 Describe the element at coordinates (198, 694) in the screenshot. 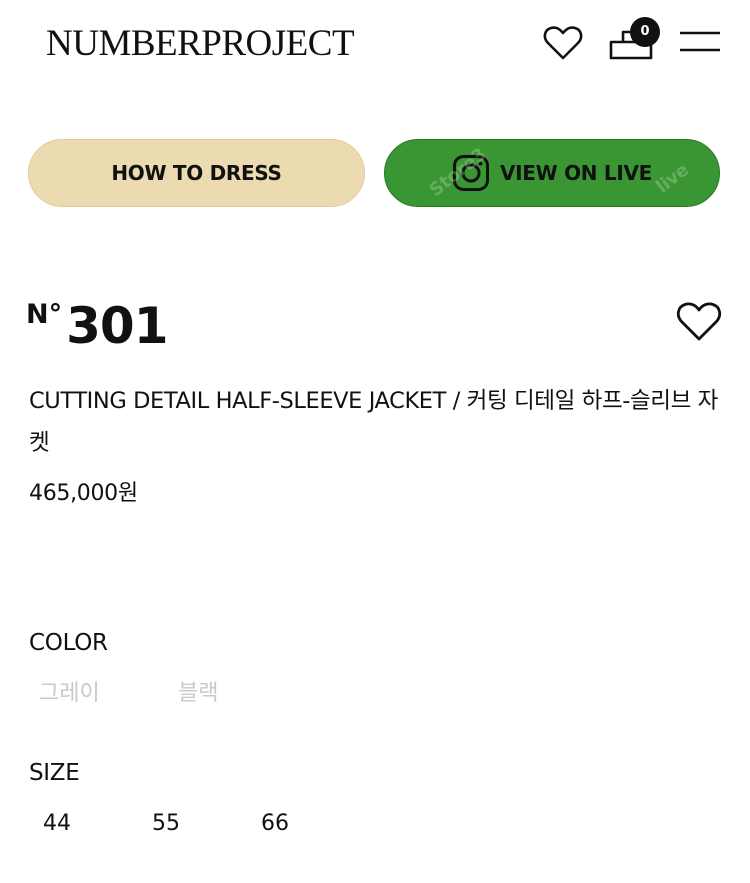

I see `color-option-black: 블랙` at that location.